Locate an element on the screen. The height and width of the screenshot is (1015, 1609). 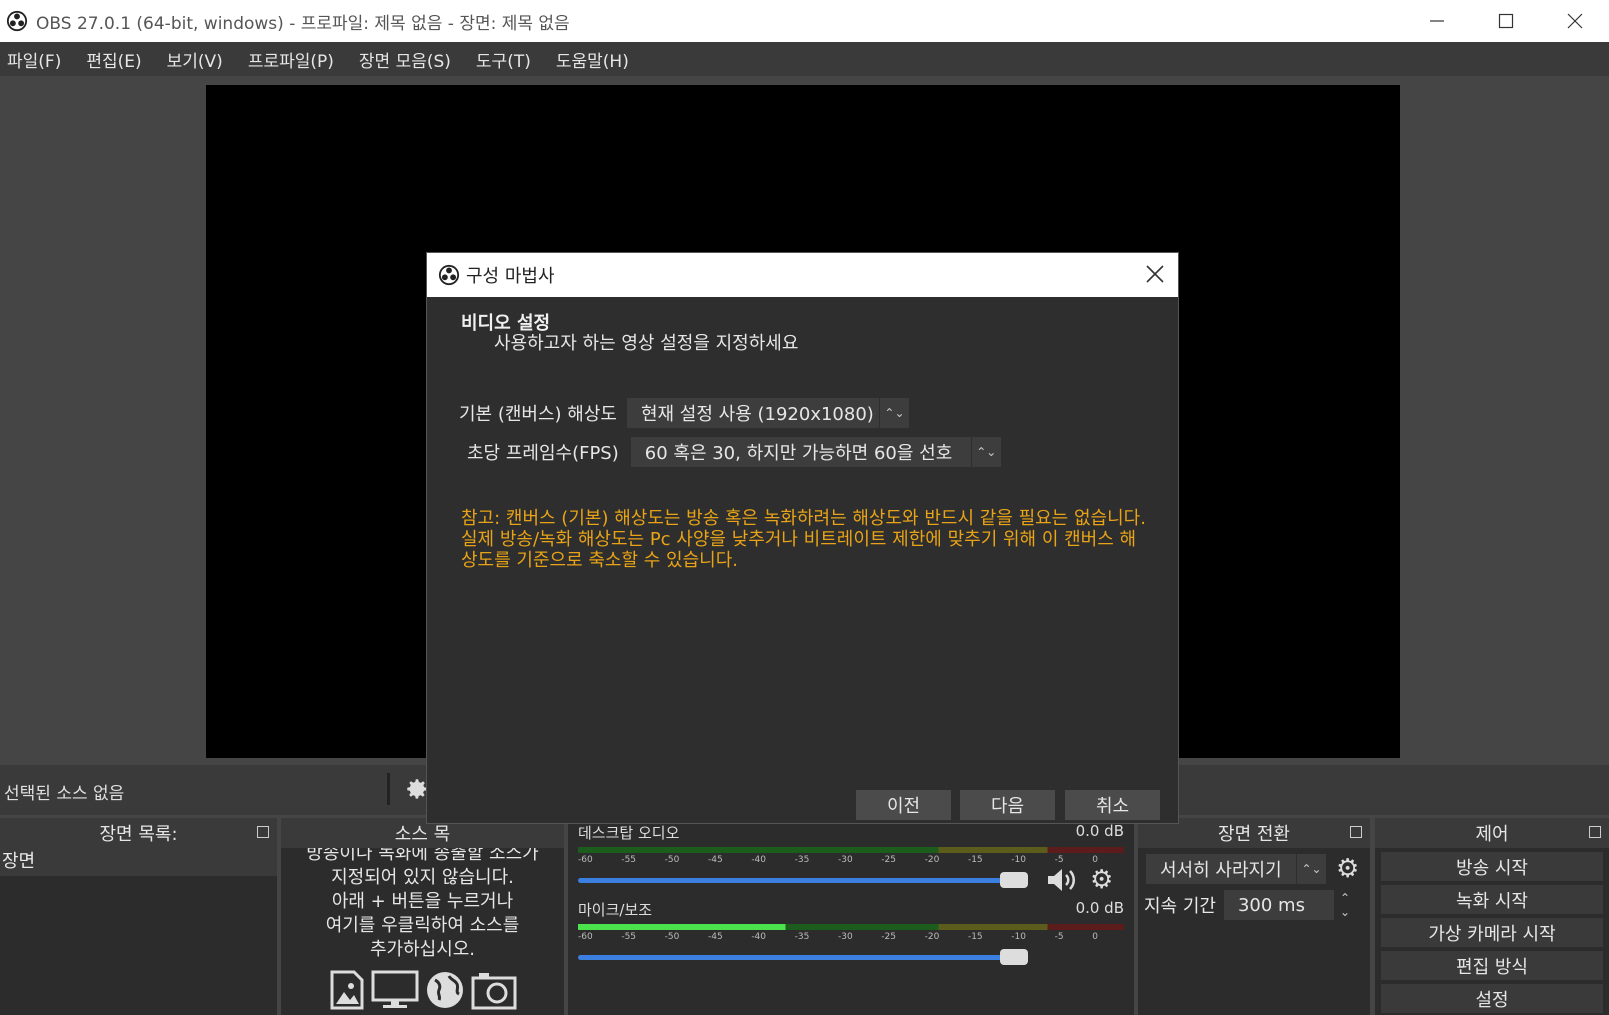
menu-profile: 프로파일(P) is located at coordinates (291, 59).